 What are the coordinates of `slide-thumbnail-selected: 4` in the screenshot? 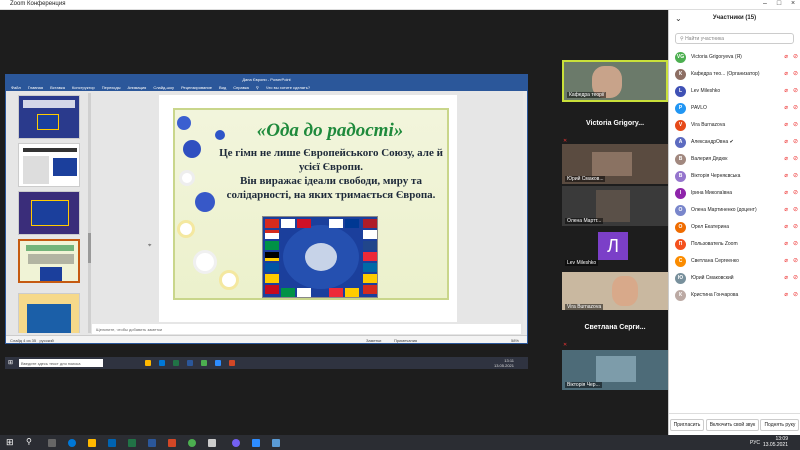 It's located at (49, 261).